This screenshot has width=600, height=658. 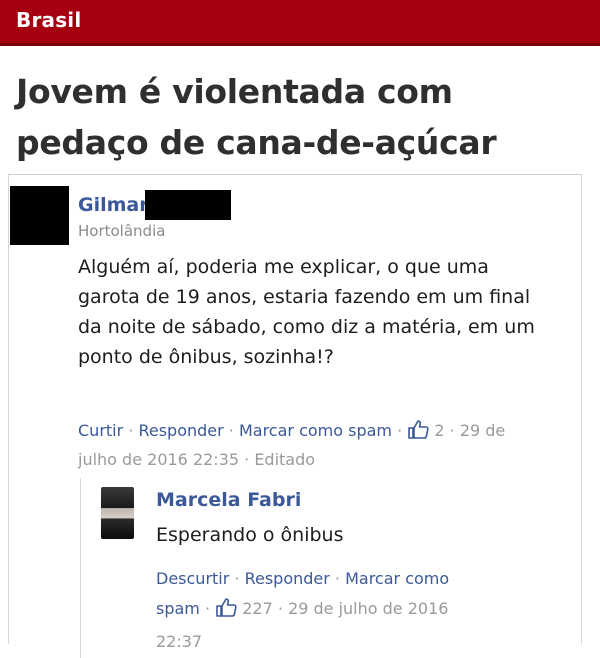 I want to click on edited-label: Editado, so click(x=285, y=459).